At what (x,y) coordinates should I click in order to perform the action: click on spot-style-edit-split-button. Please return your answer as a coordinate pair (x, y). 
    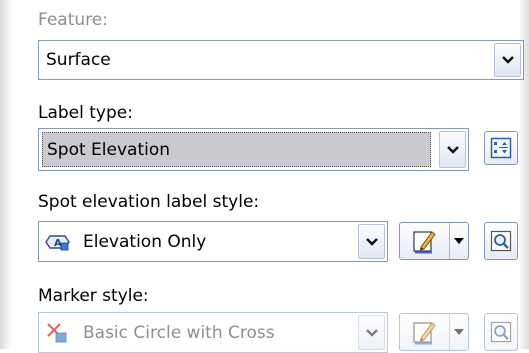
    Looking at the image, I should click on (434, 241).